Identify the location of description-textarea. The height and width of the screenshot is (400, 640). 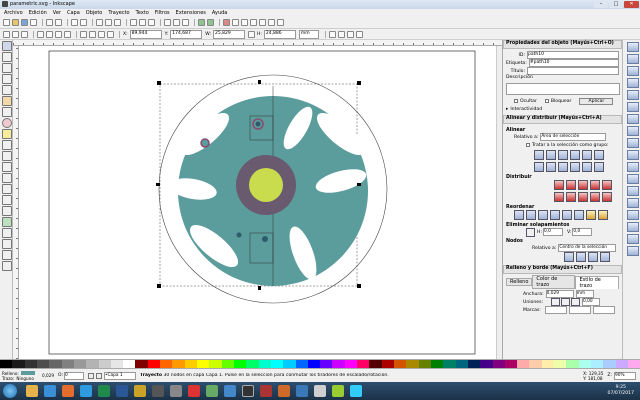
(563, 89).